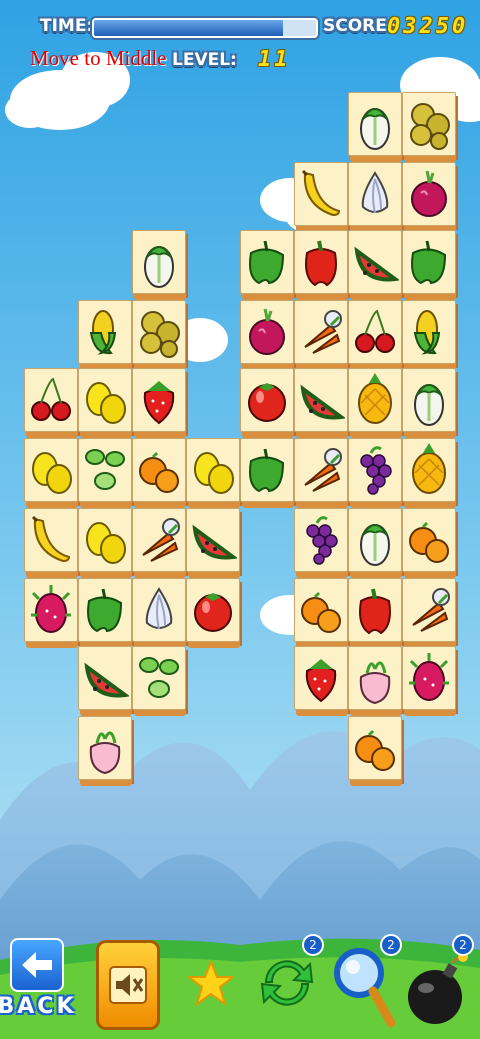  What do you see at coordinates (98, 58) in the screenshot?
I see `level-hint-text: Move to Middle` at bounding box center [98, 58].